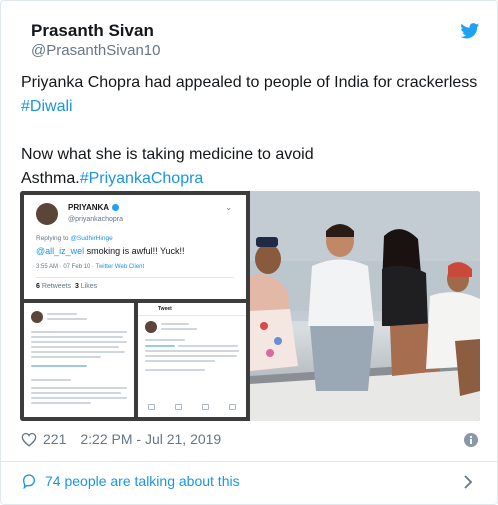 This screenshot has width=498, height=505. I want to click on embedded-replying: Replying to @SudhirHinge, so click(74, 238).